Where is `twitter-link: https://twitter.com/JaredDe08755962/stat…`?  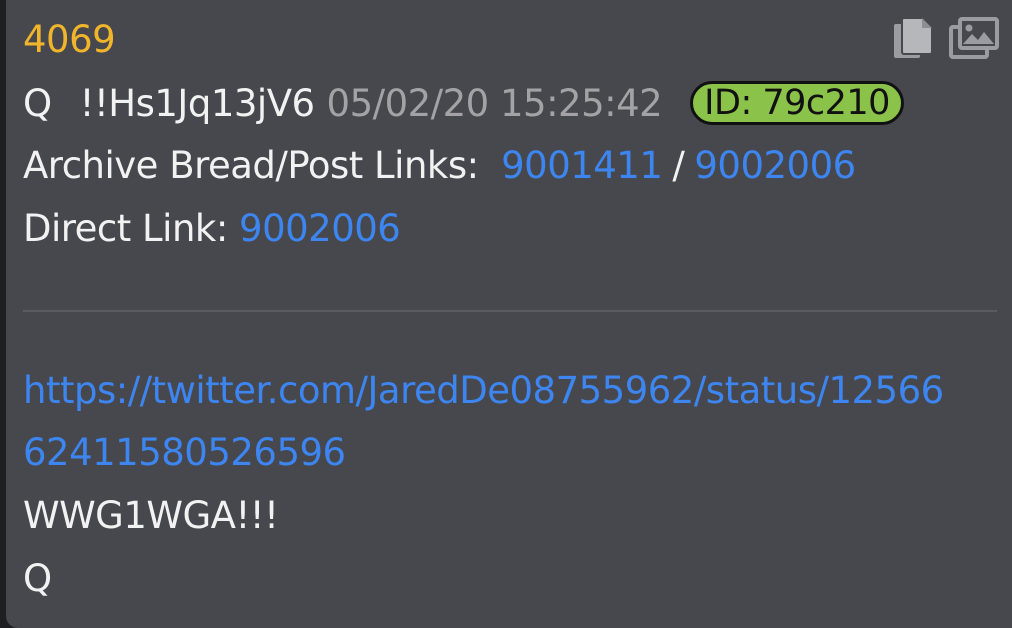 twitter-link: https://twitter.com/JaredDe08755962/stat… is located at coordinates (483, 391).